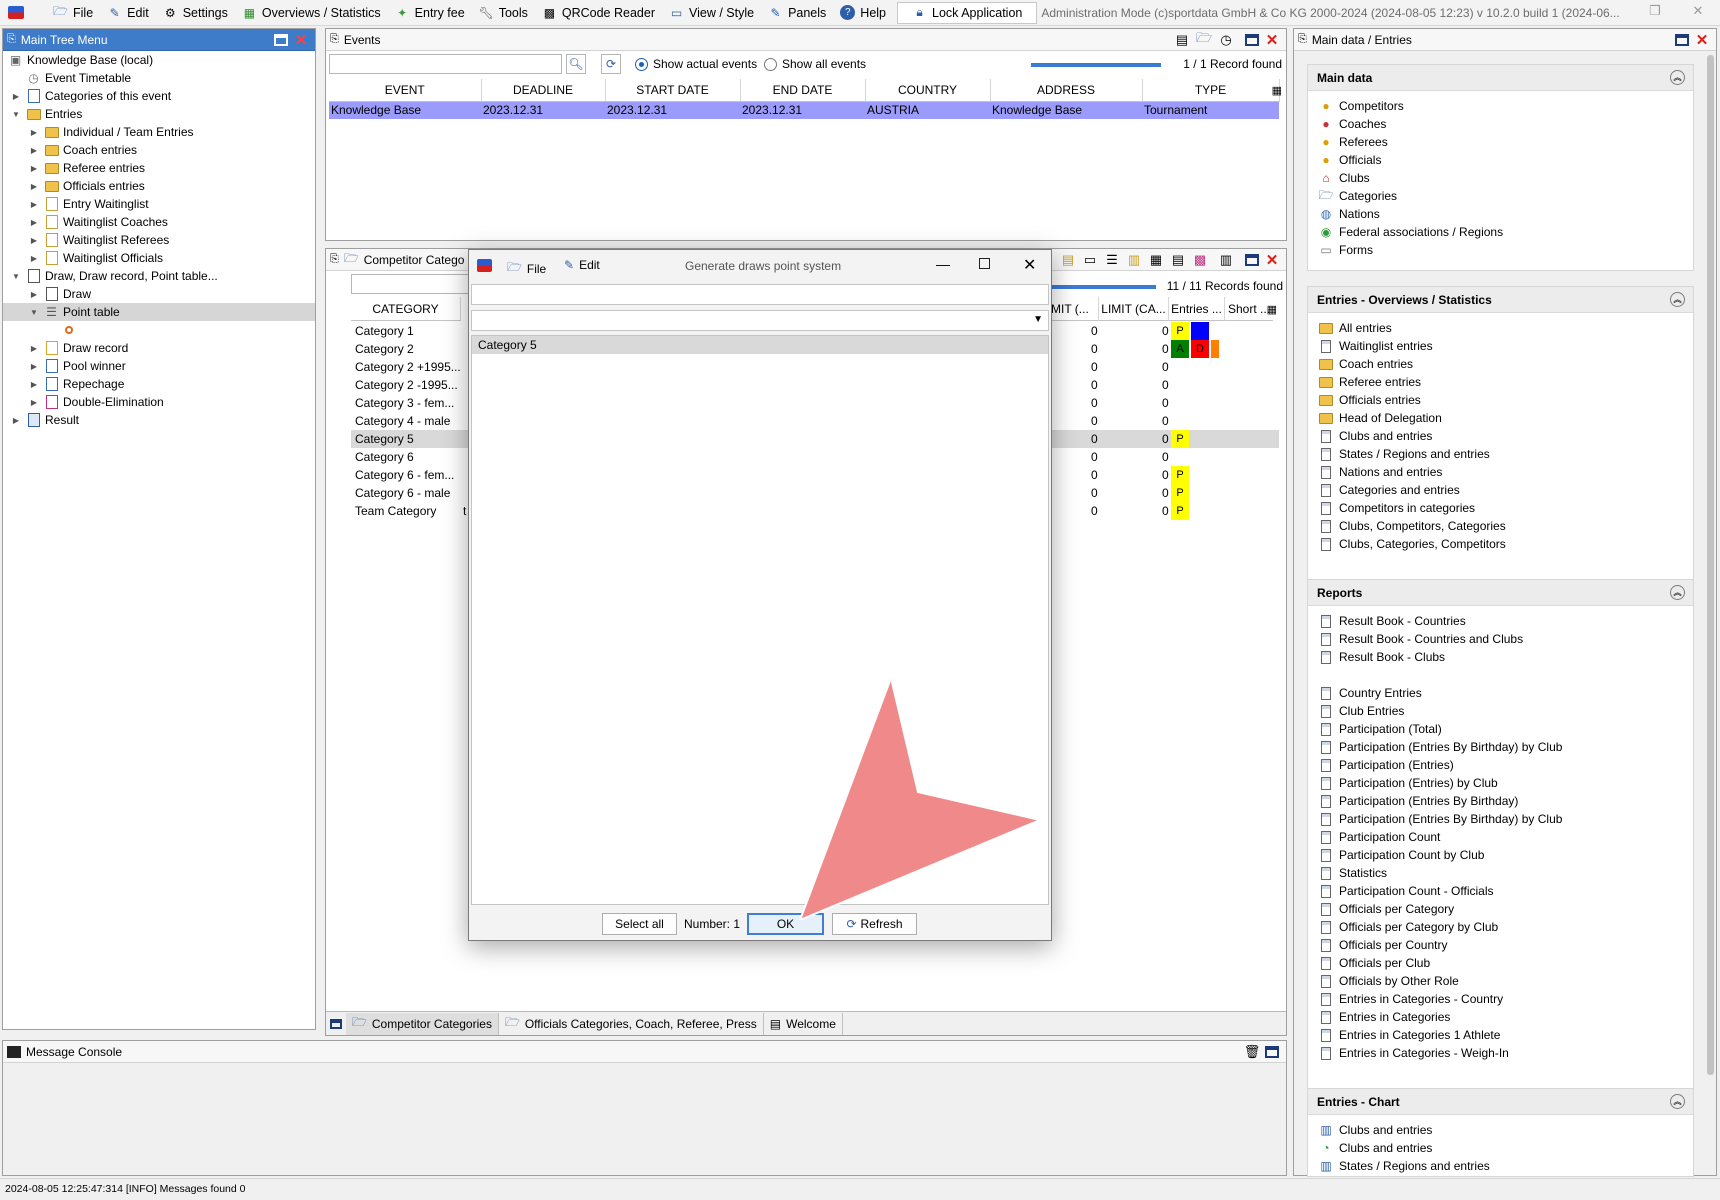 This screenshot has width=1720, height=1200. Describe the element at coordinates (159, 384) in the screenshot. I see `tree-item-repechage: ▶ Repechage` at that location.